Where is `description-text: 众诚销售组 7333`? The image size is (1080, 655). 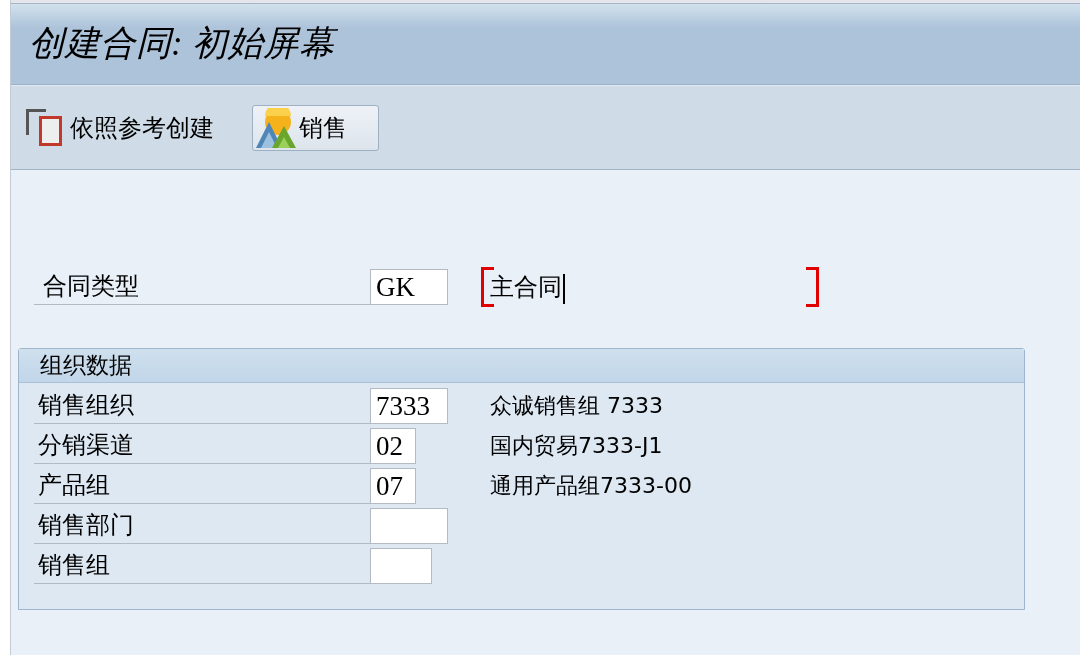
description-text: 众诚销售组 7333 is located at coordinates (576, 406).